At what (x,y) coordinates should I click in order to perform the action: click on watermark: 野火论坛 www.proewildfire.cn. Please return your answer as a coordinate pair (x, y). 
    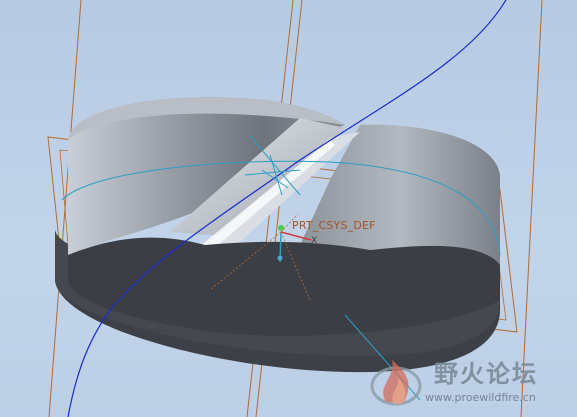
    Looking at the image, I should click on (470, 383).